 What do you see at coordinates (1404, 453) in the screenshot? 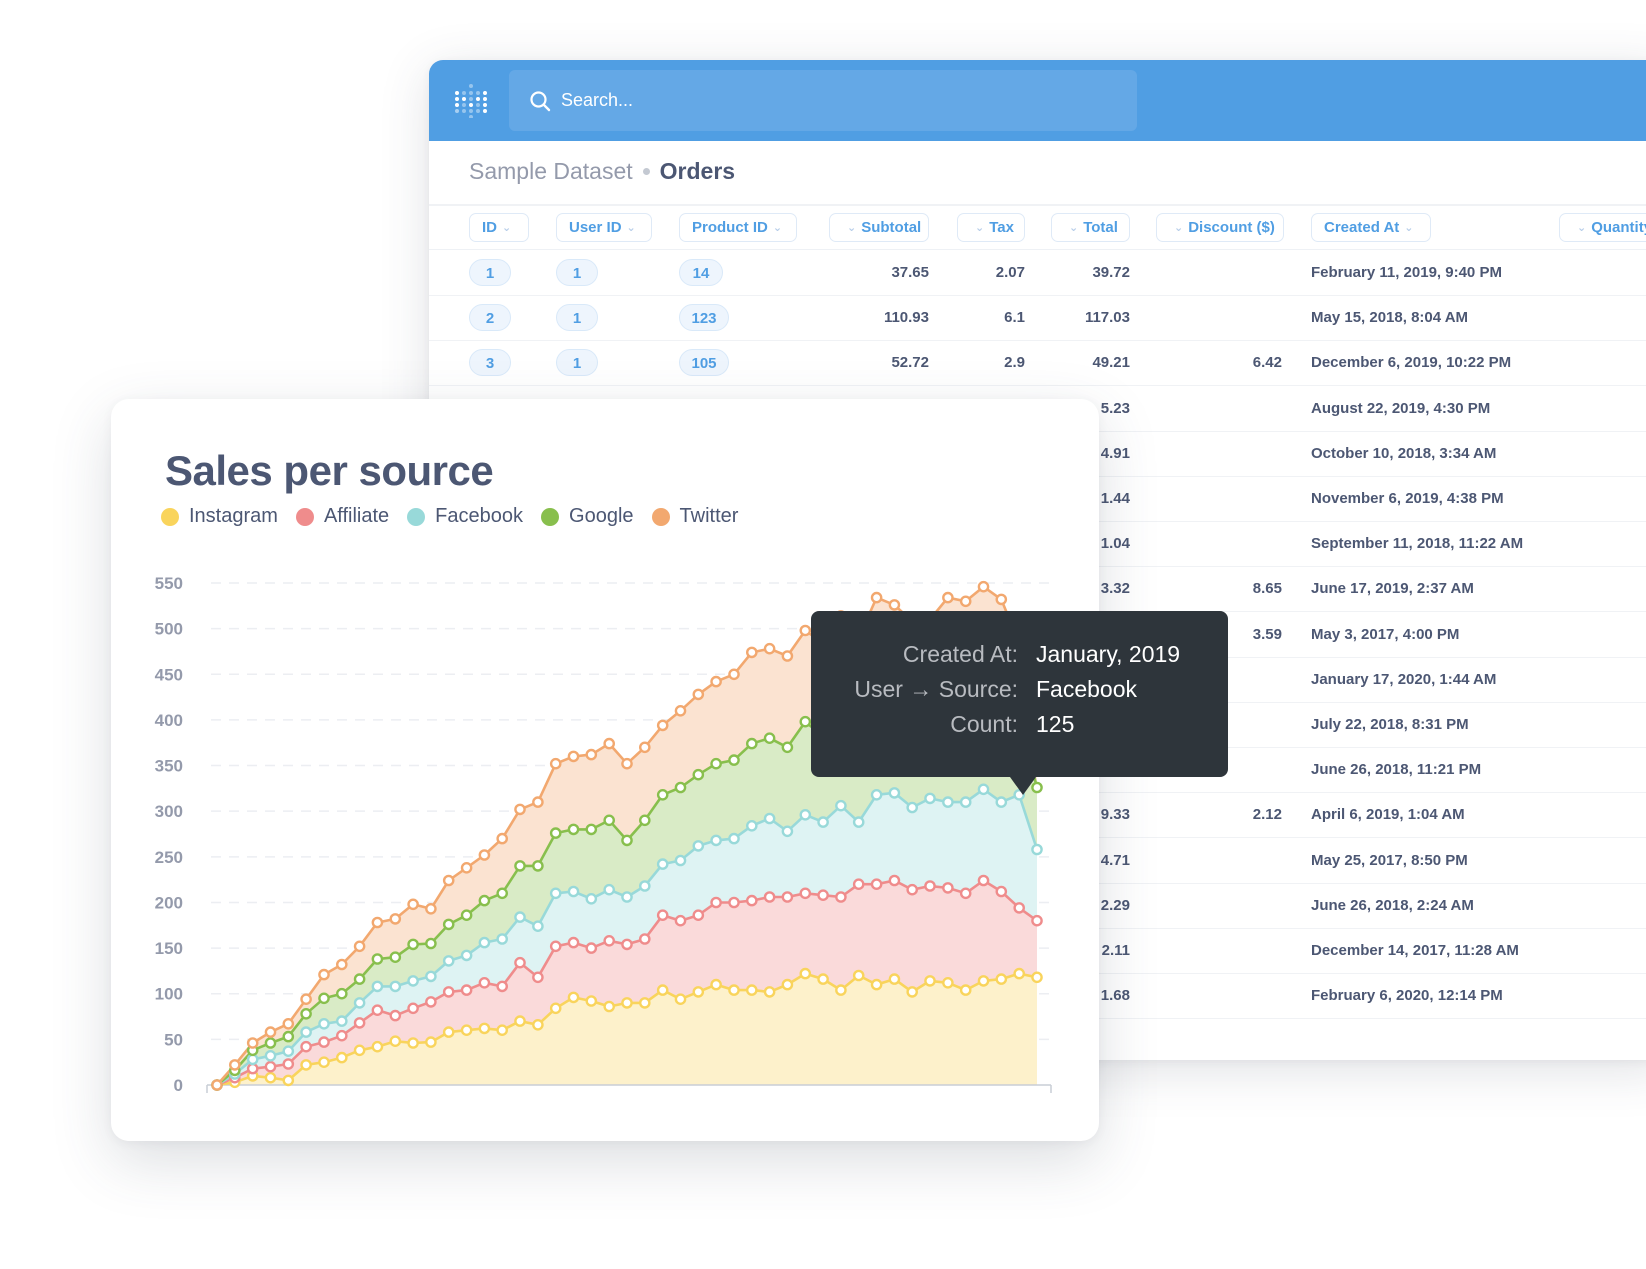
I see `created-at-cell: October 10, 2018, 3:34 AM` at bounding box center [1404, 453].